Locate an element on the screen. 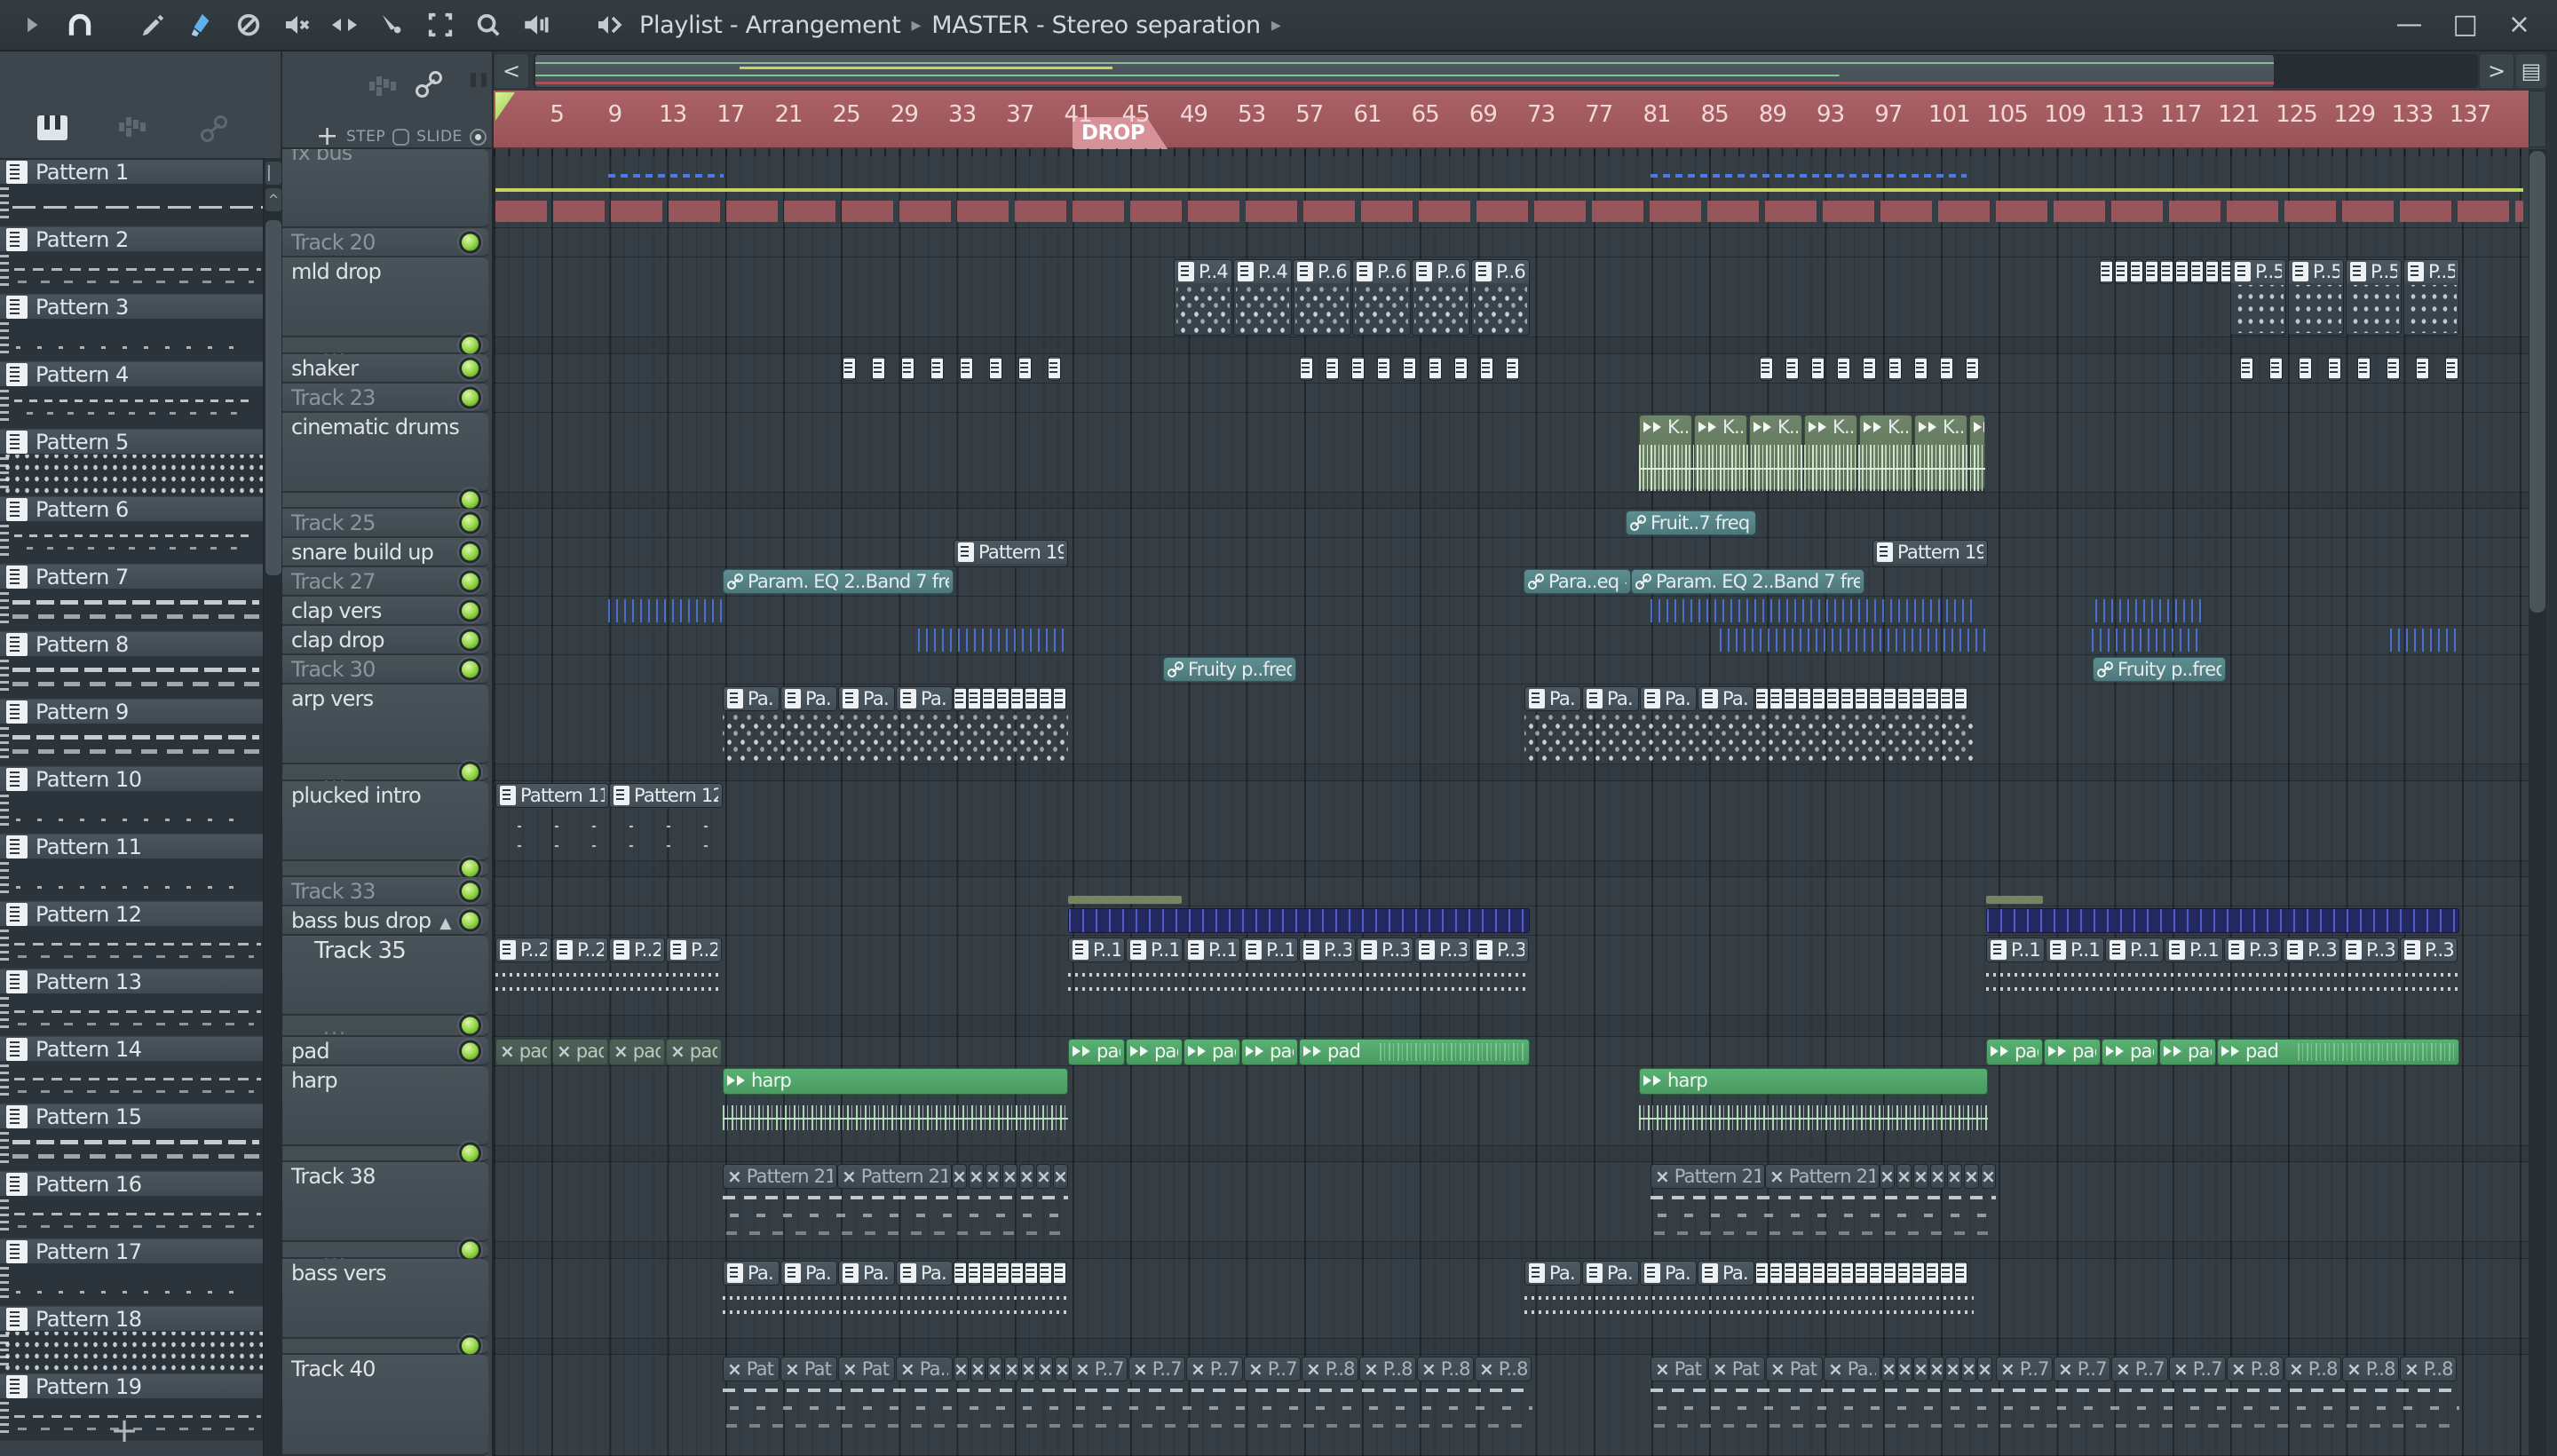 The width and height of the screenshot is (2557, 1456). pattern-item: Pattern 10 is located at coordinates (131, 801).